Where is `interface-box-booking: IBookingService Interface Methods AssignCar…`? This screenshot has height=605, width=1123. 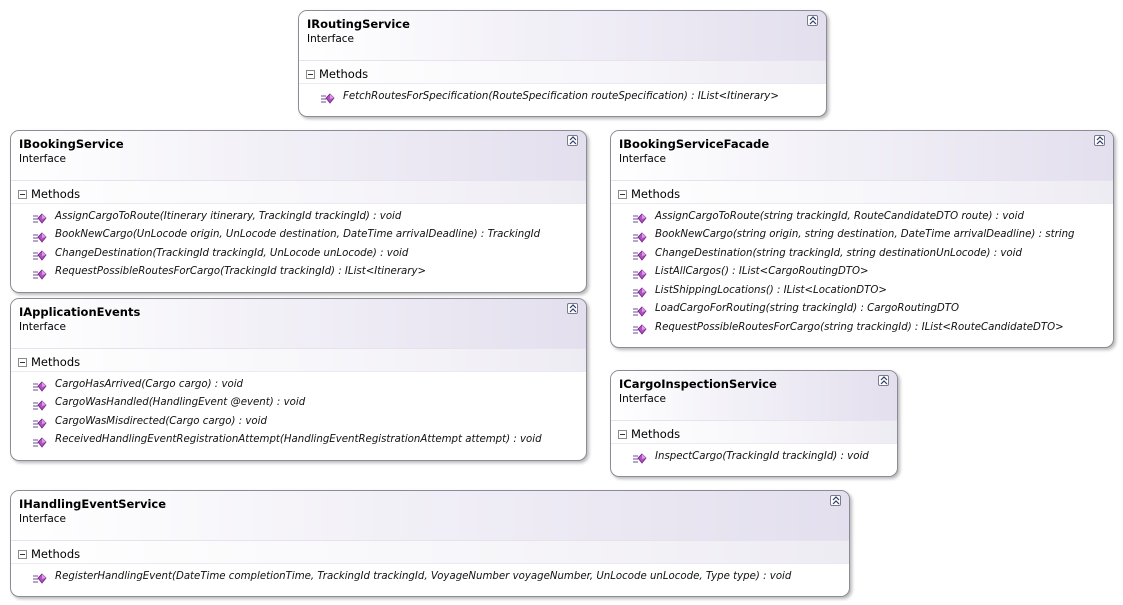 interface-box-booking: IBookingService Interface Methods AssignCar… is located at coordinates (298, 211).